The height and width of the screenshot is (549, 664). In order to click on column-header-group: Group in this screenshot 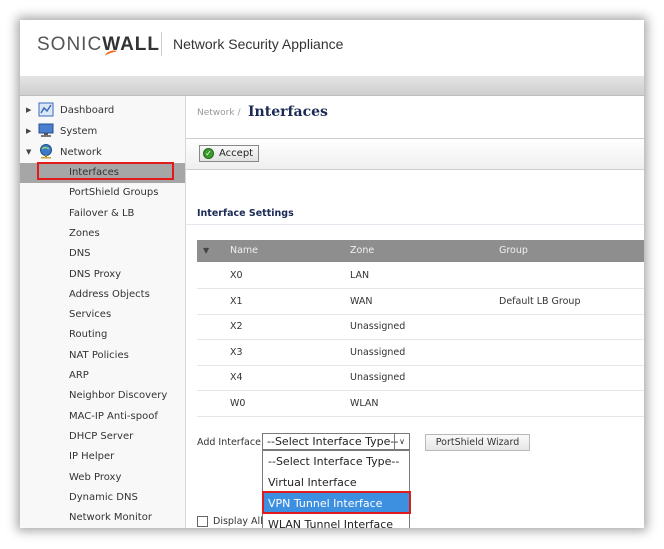, I will do `click(513, 250)`.